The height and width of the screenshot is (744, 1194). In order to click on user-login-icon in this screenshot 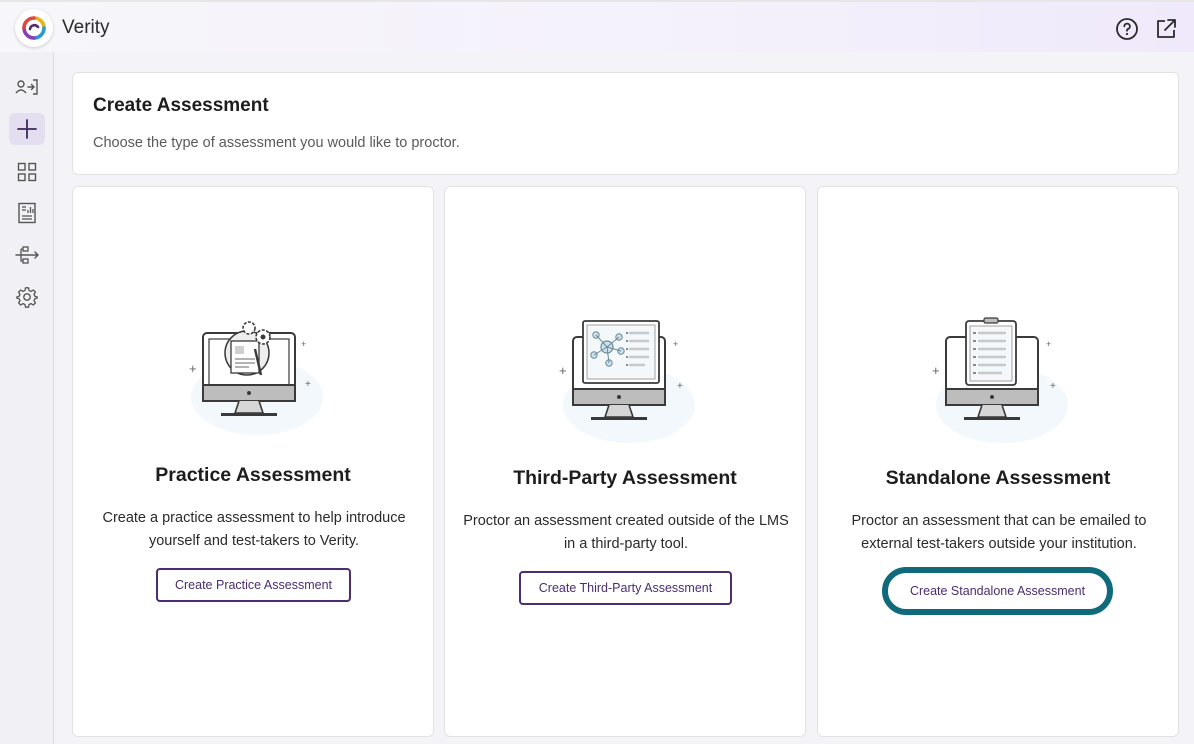, I will do `click(26, 87)`.